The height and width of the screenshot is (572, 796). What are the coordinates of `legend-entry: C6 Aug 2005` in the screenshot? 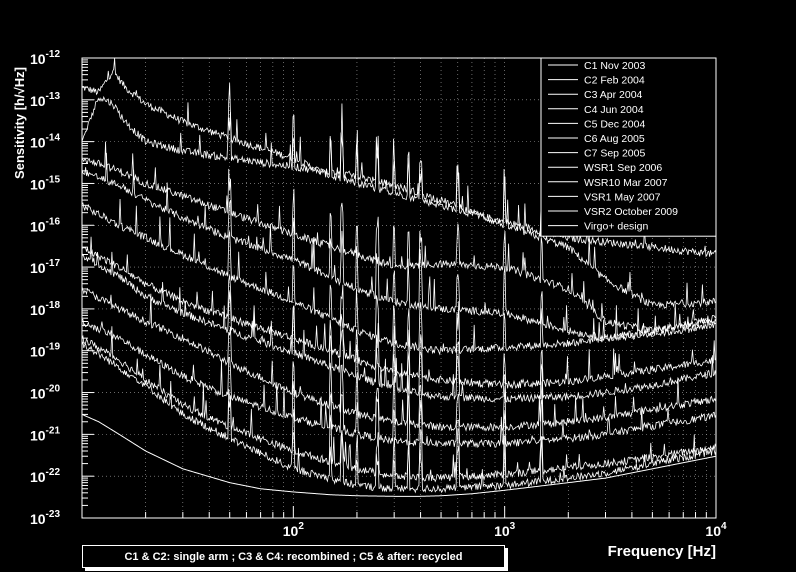 It's located at (614, 139).